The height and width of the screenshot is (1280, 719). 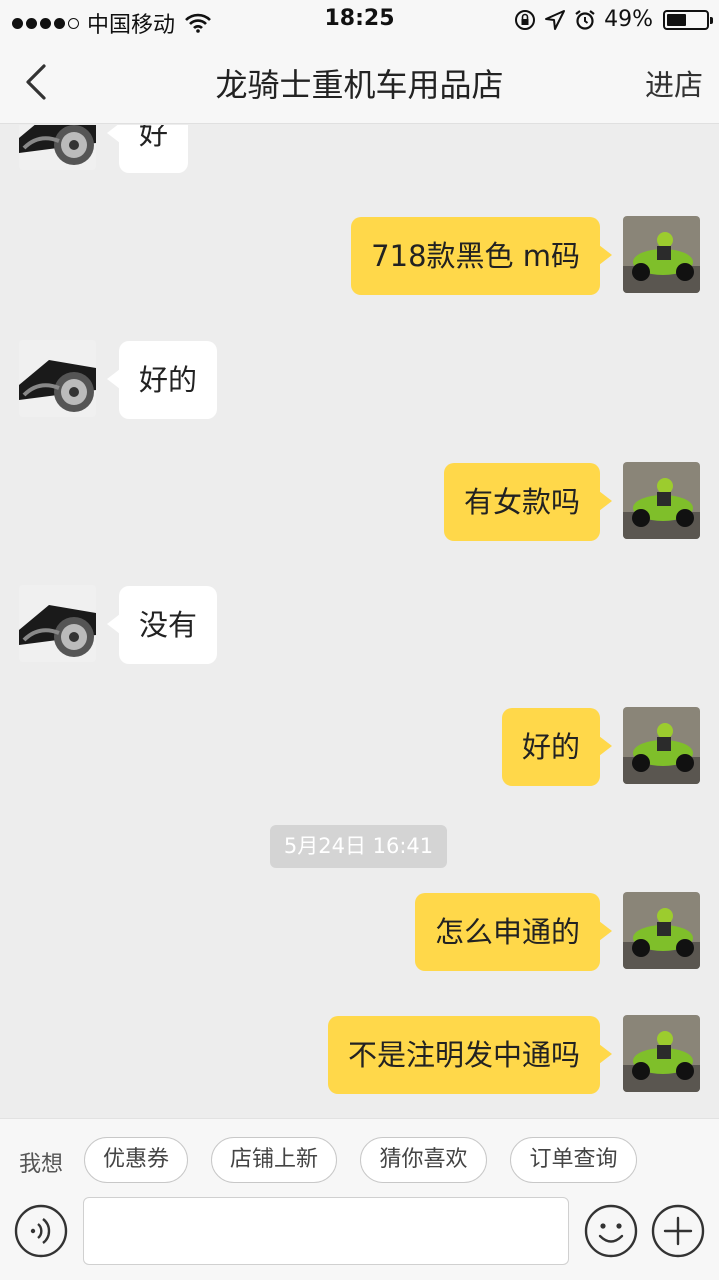 What do you see at coordinates (628, 19) in the screenshot?
I see `battery-percent: 49%` at bounding box center [628, 19].